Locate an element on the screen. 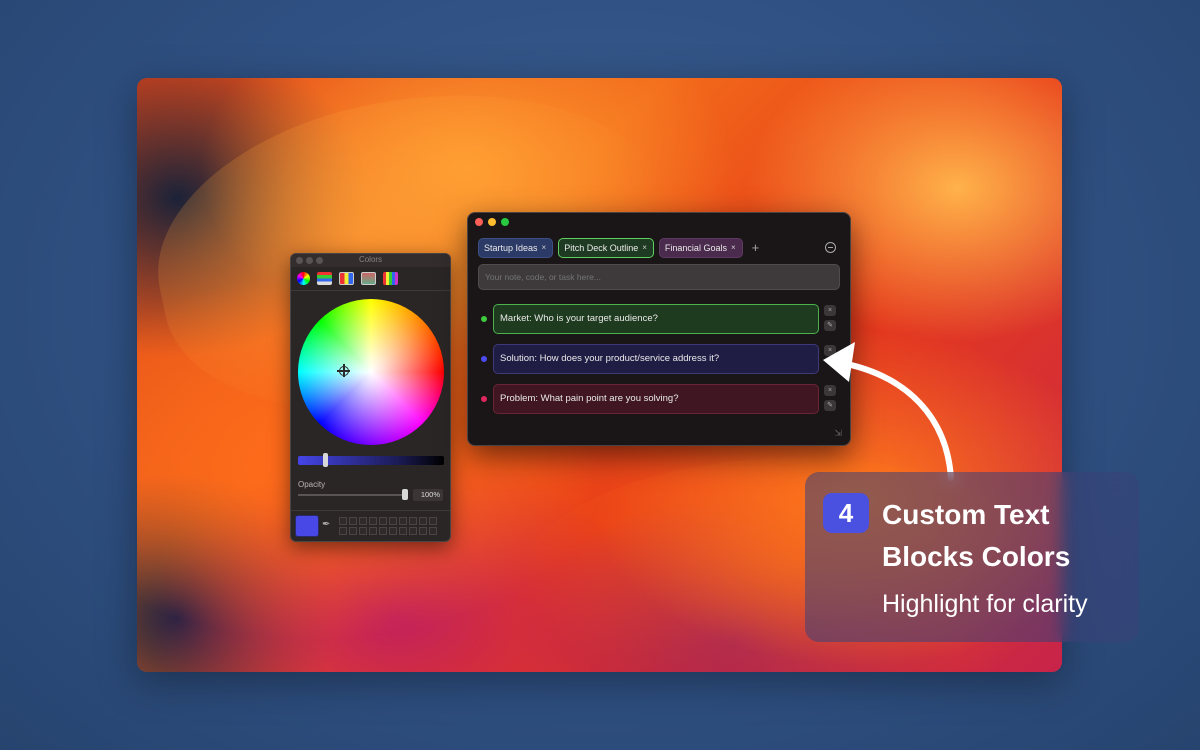  colors-panel: Colors Opacity 100% ✒ is located at coordinates (370, 397).